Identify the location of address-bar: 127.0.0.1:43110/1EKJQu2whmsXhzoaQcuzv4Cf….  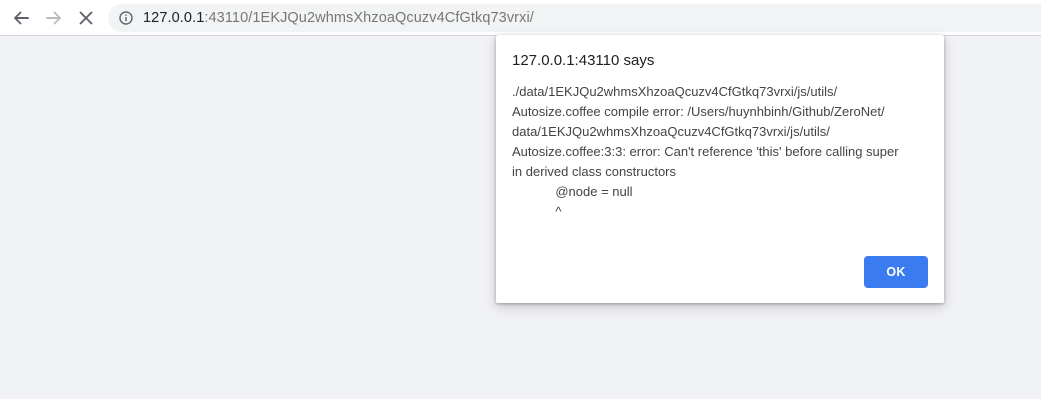
(574, 18).